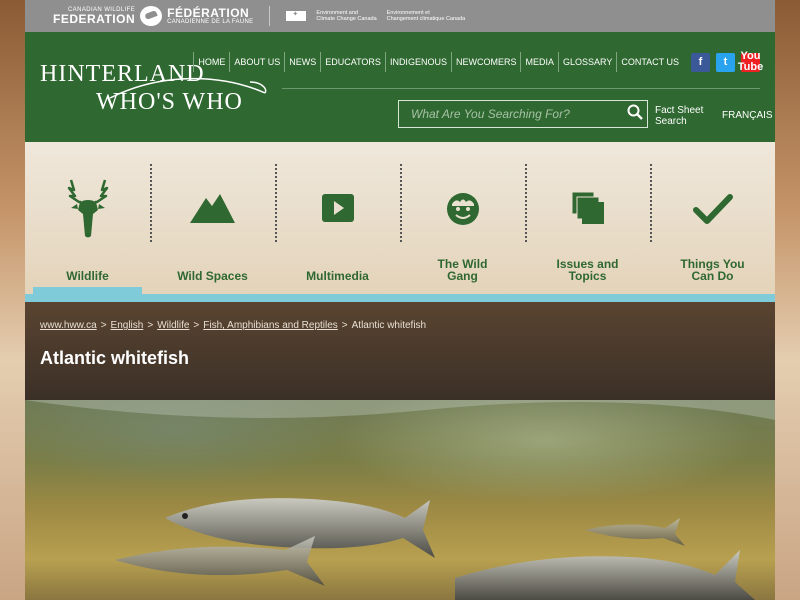 The height and width of the screenshot is (600, 800). I want to click on fact-sheet-search-link: Fact Sheet Search, so click(685, 116).